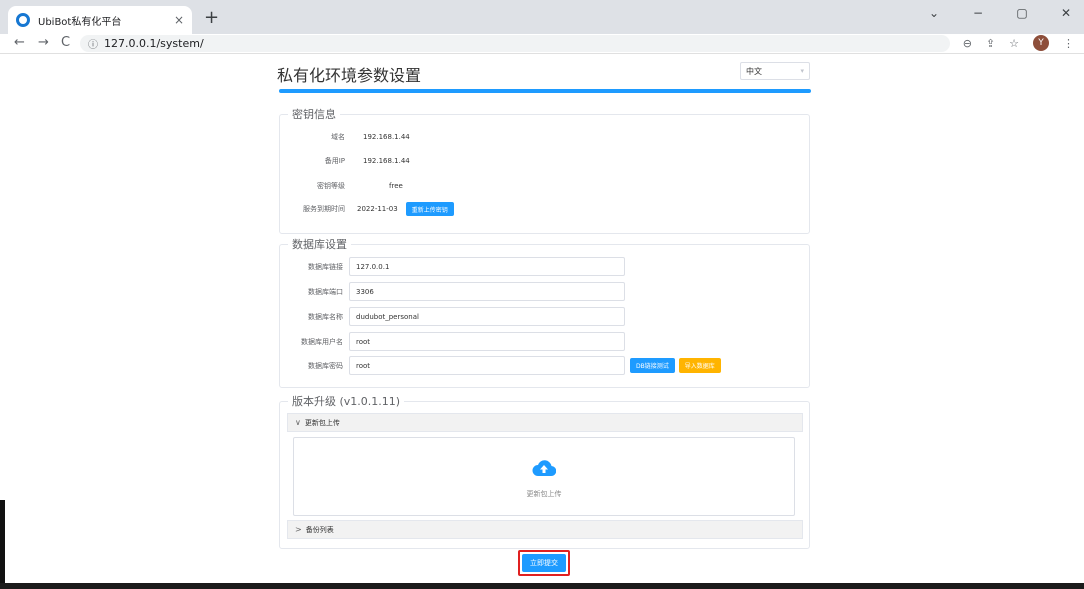 This screenshot has height=589, width=1084. What do you see at coordinates (429, 209) in the screenshot?
I see `reupload-key-button: 重新上传密钥` at bounding box center [429, 209].